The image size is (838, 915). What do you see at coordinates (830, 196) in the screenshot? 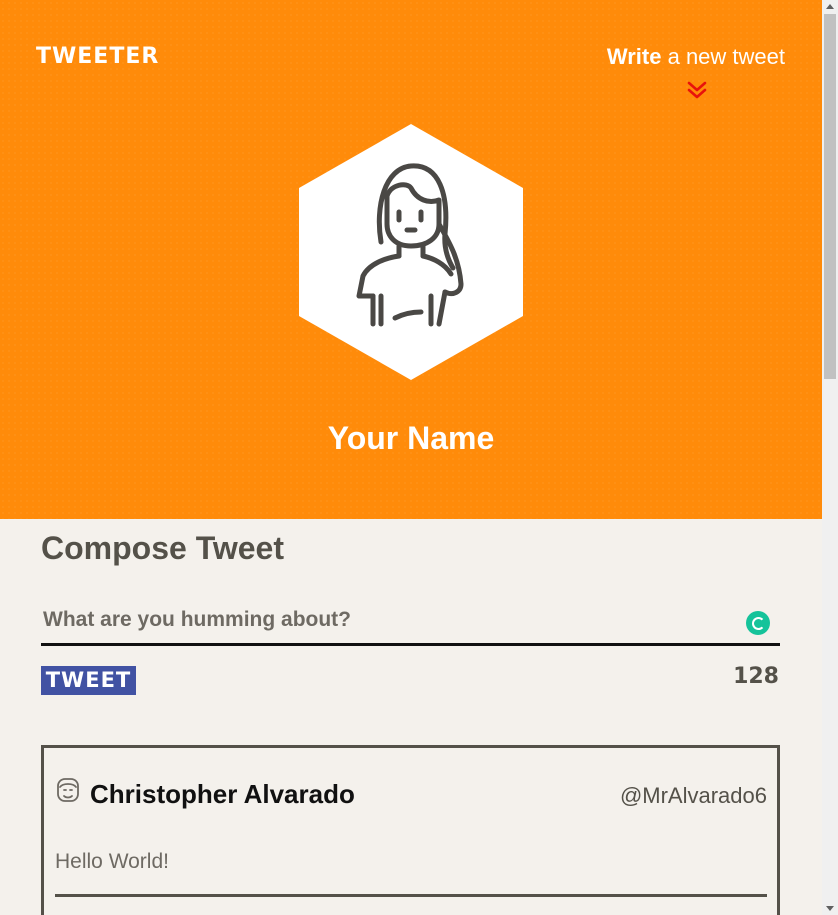
I see `scrollbar-thumb` at bounding box center [830, 196].